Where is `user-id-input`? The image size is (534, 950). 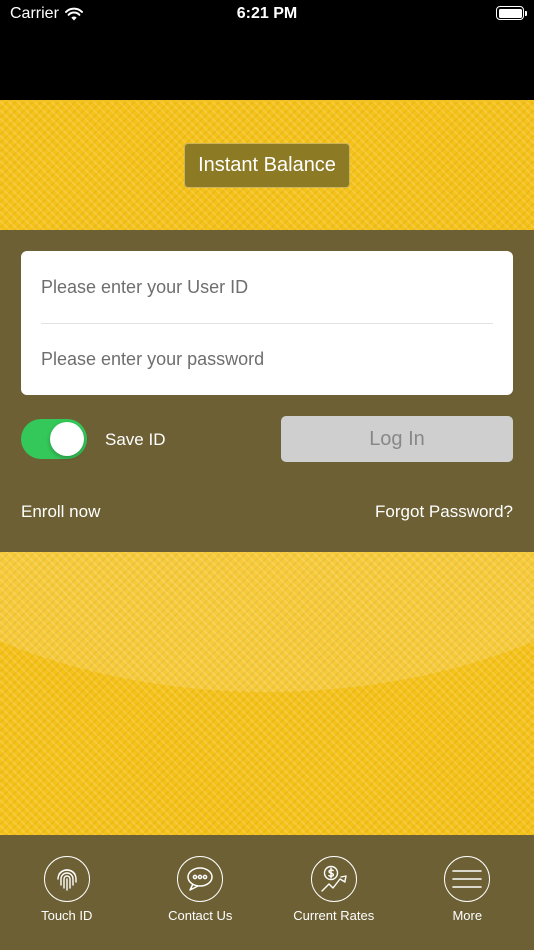
user-id-input is located at coordinates (267, 287).